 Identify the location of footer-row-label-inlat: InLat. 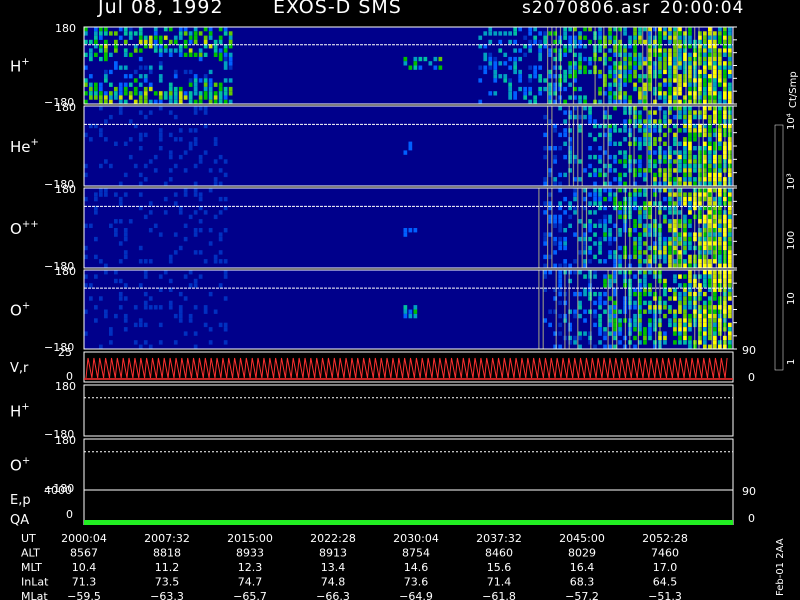
(35, 582).